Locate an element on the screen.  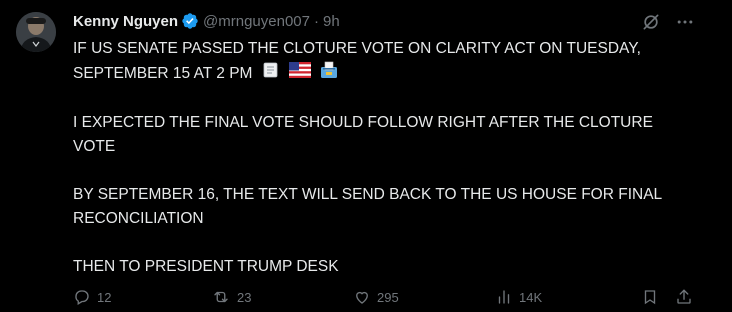
verified-badge-icon is located at coordinates (190, 21).